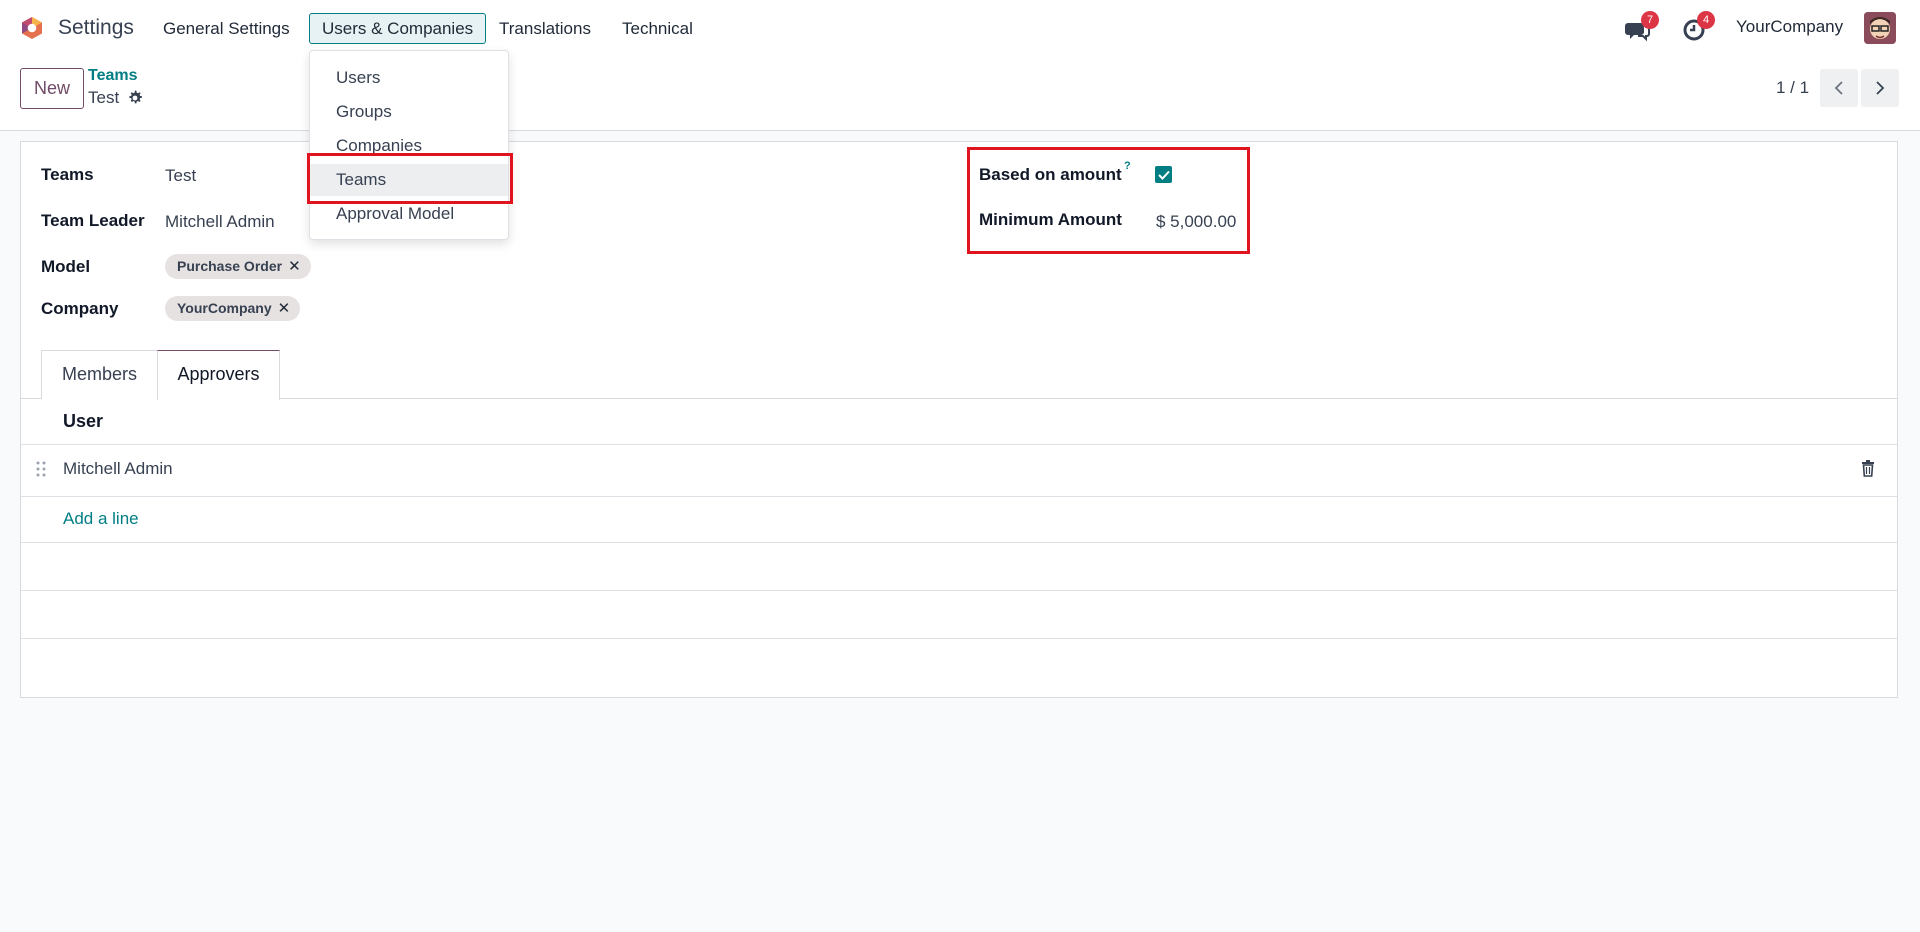  I want to click on team-leader-field: Mitchell Admin, so click(220, 222).